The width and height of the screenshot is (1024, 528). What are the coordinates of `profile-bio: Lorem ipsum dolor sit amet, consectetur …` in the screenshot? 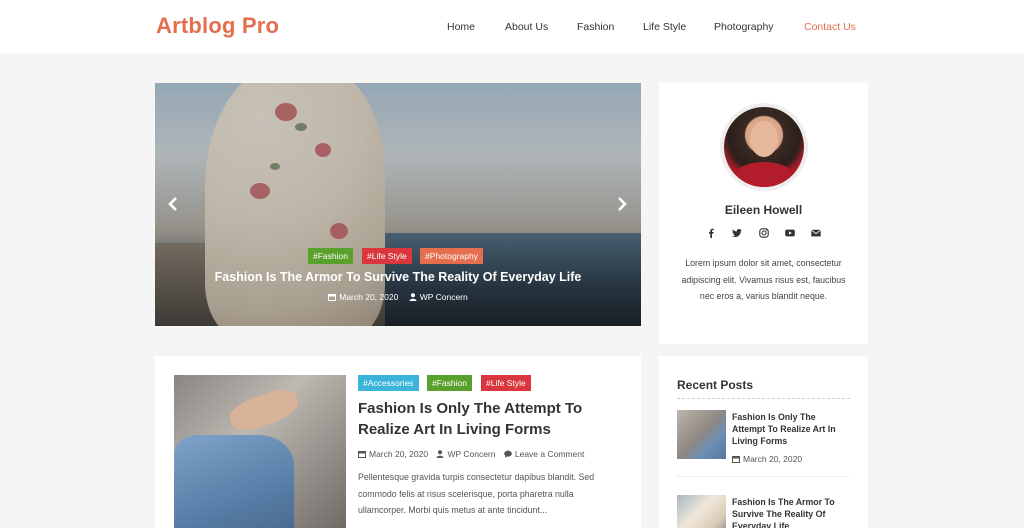 It's located at (763, 279).